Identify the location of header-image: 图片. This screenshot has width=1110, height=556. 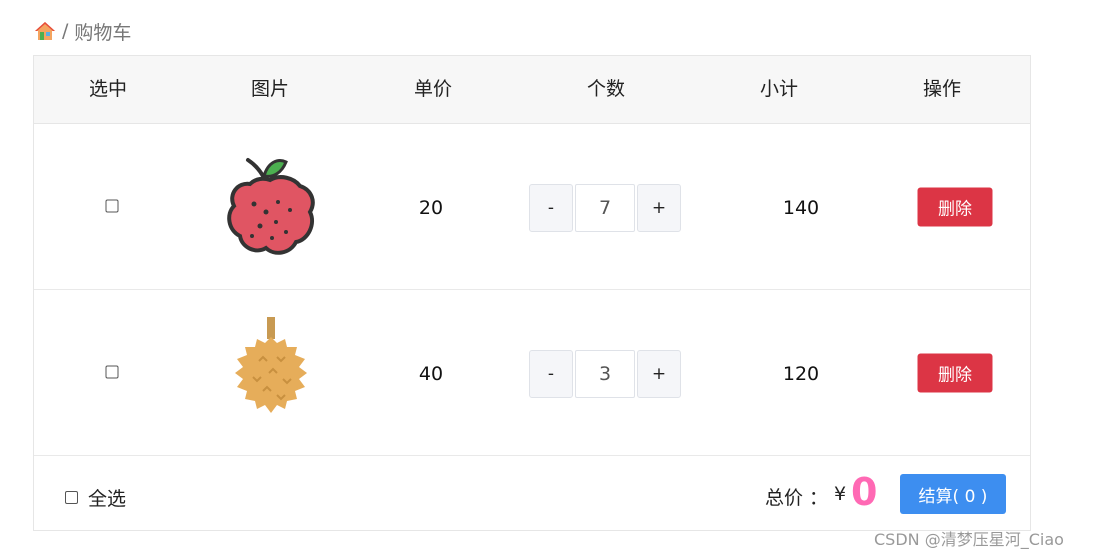
(270, 89).